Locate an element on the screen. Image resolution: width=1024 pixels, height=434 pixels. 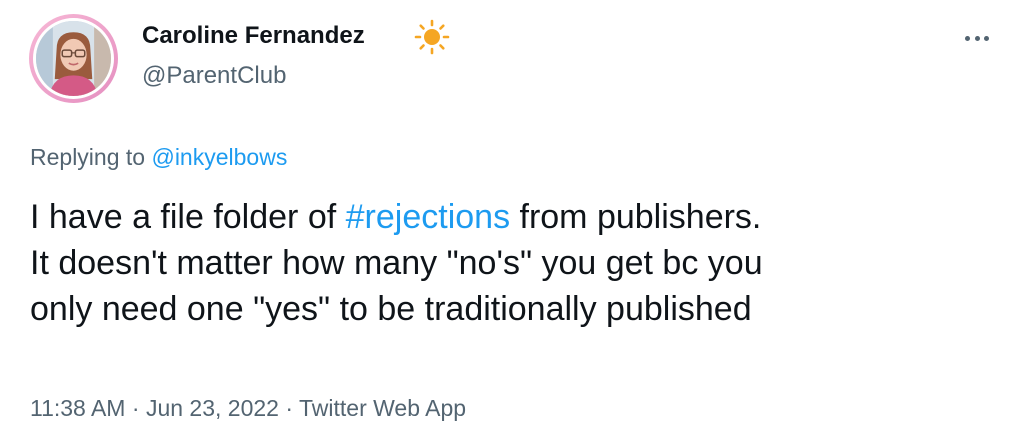
tweet-date: Jun 23, 2022 is located at coordinates (212, 408).